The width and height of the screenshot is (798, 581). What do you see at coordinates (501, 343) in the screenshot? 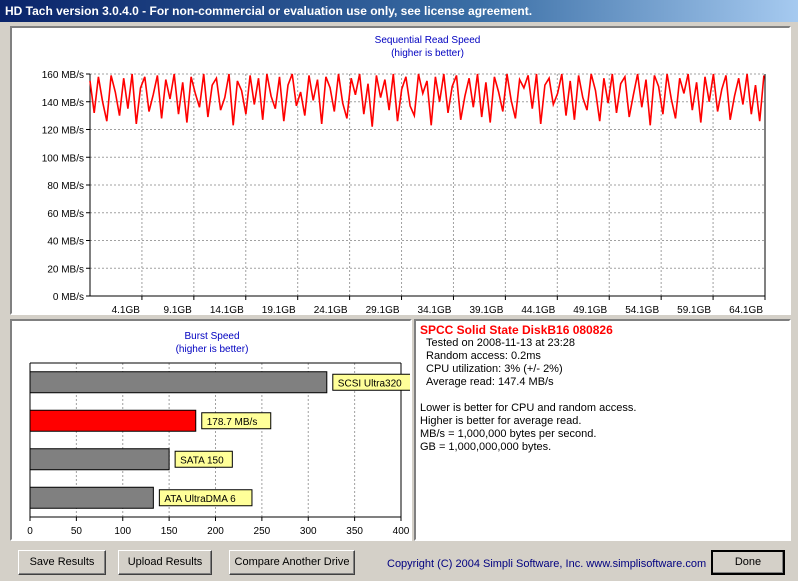
I see `tested-on: Tested on 2008-11-13 at 23:28` at bounding box center [501, 343].